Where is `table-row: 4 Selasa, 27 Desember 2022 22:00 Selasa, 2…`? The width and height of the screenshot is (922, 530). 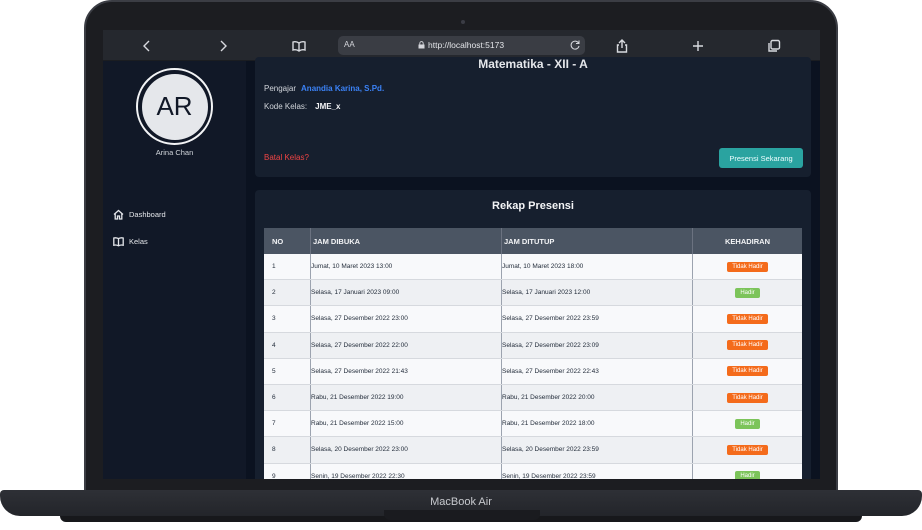 table-row: 4 Selasa, 27 Desember 2022 22:00 Selasa, 2… is located at coordinates (533, 345).